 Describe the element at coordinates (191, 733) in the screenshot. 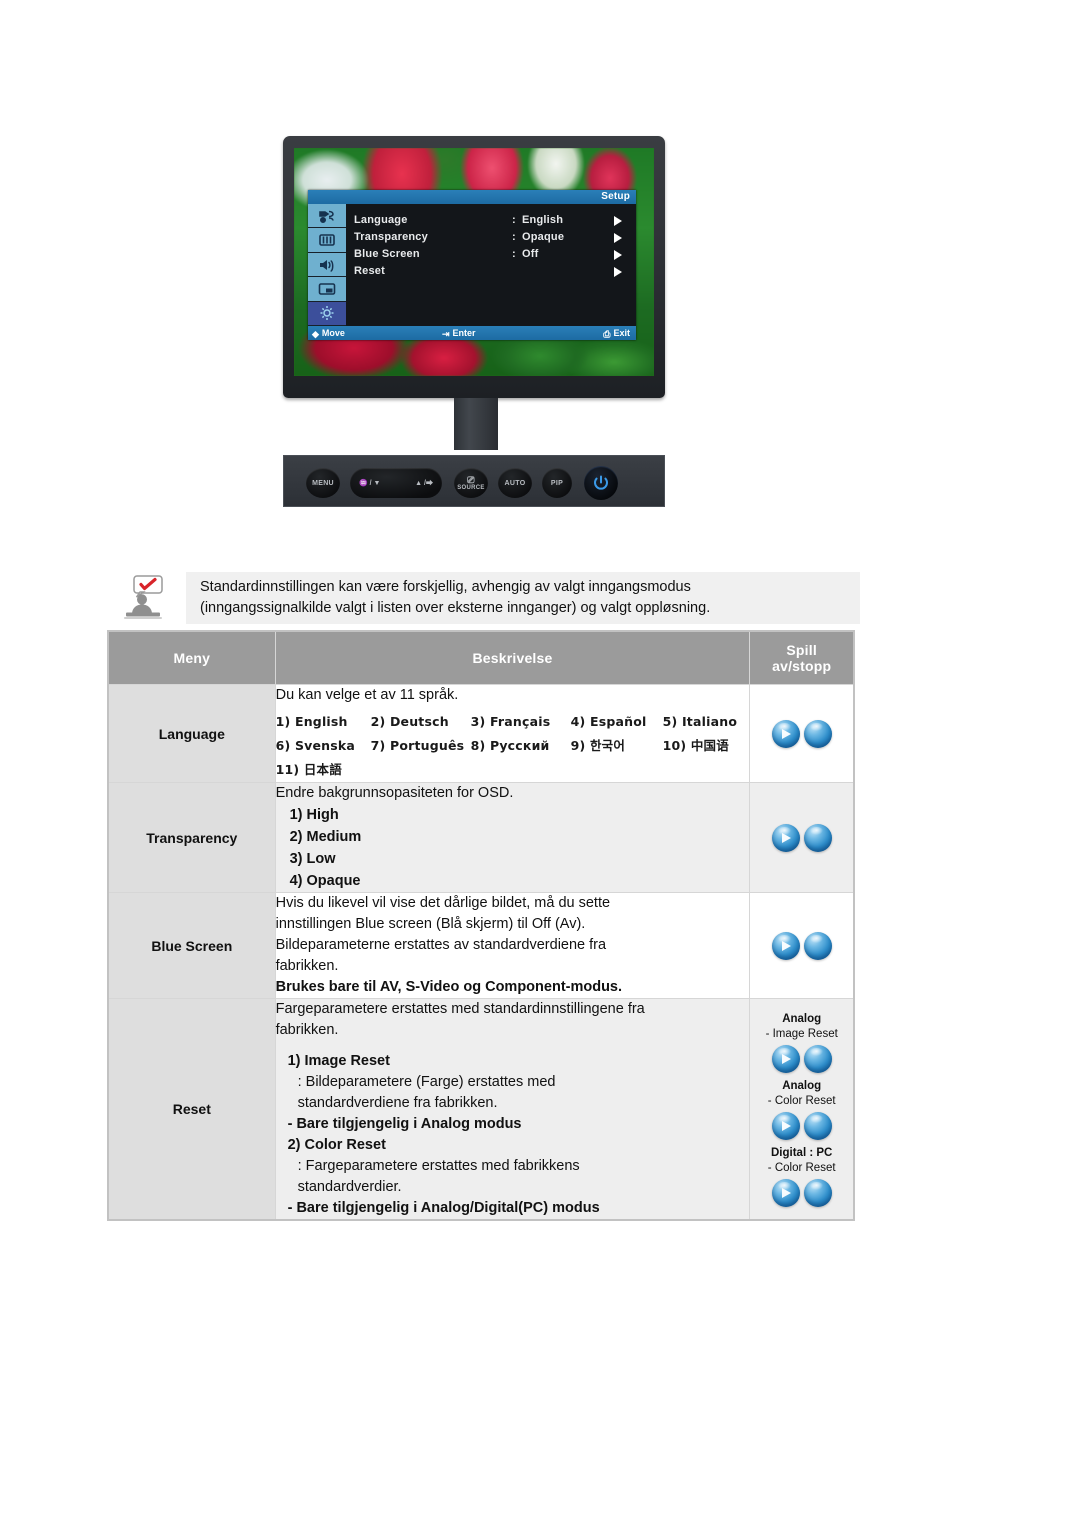

I see `menu-cell-language: Language` at that location.